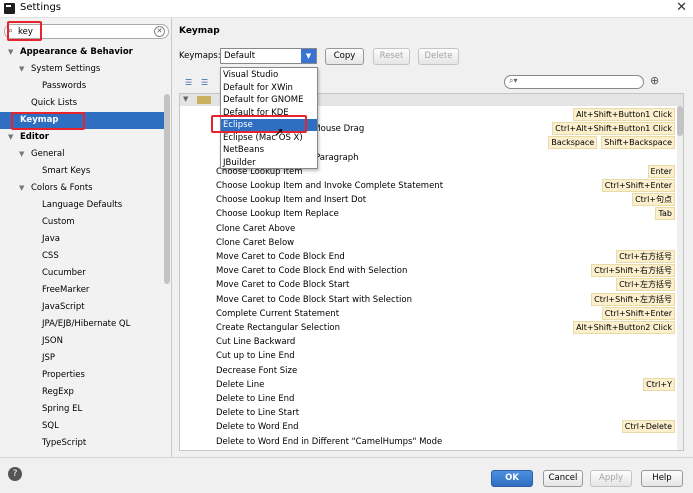  I want to click on clear-search-icon: ✕, so click(159, 31).